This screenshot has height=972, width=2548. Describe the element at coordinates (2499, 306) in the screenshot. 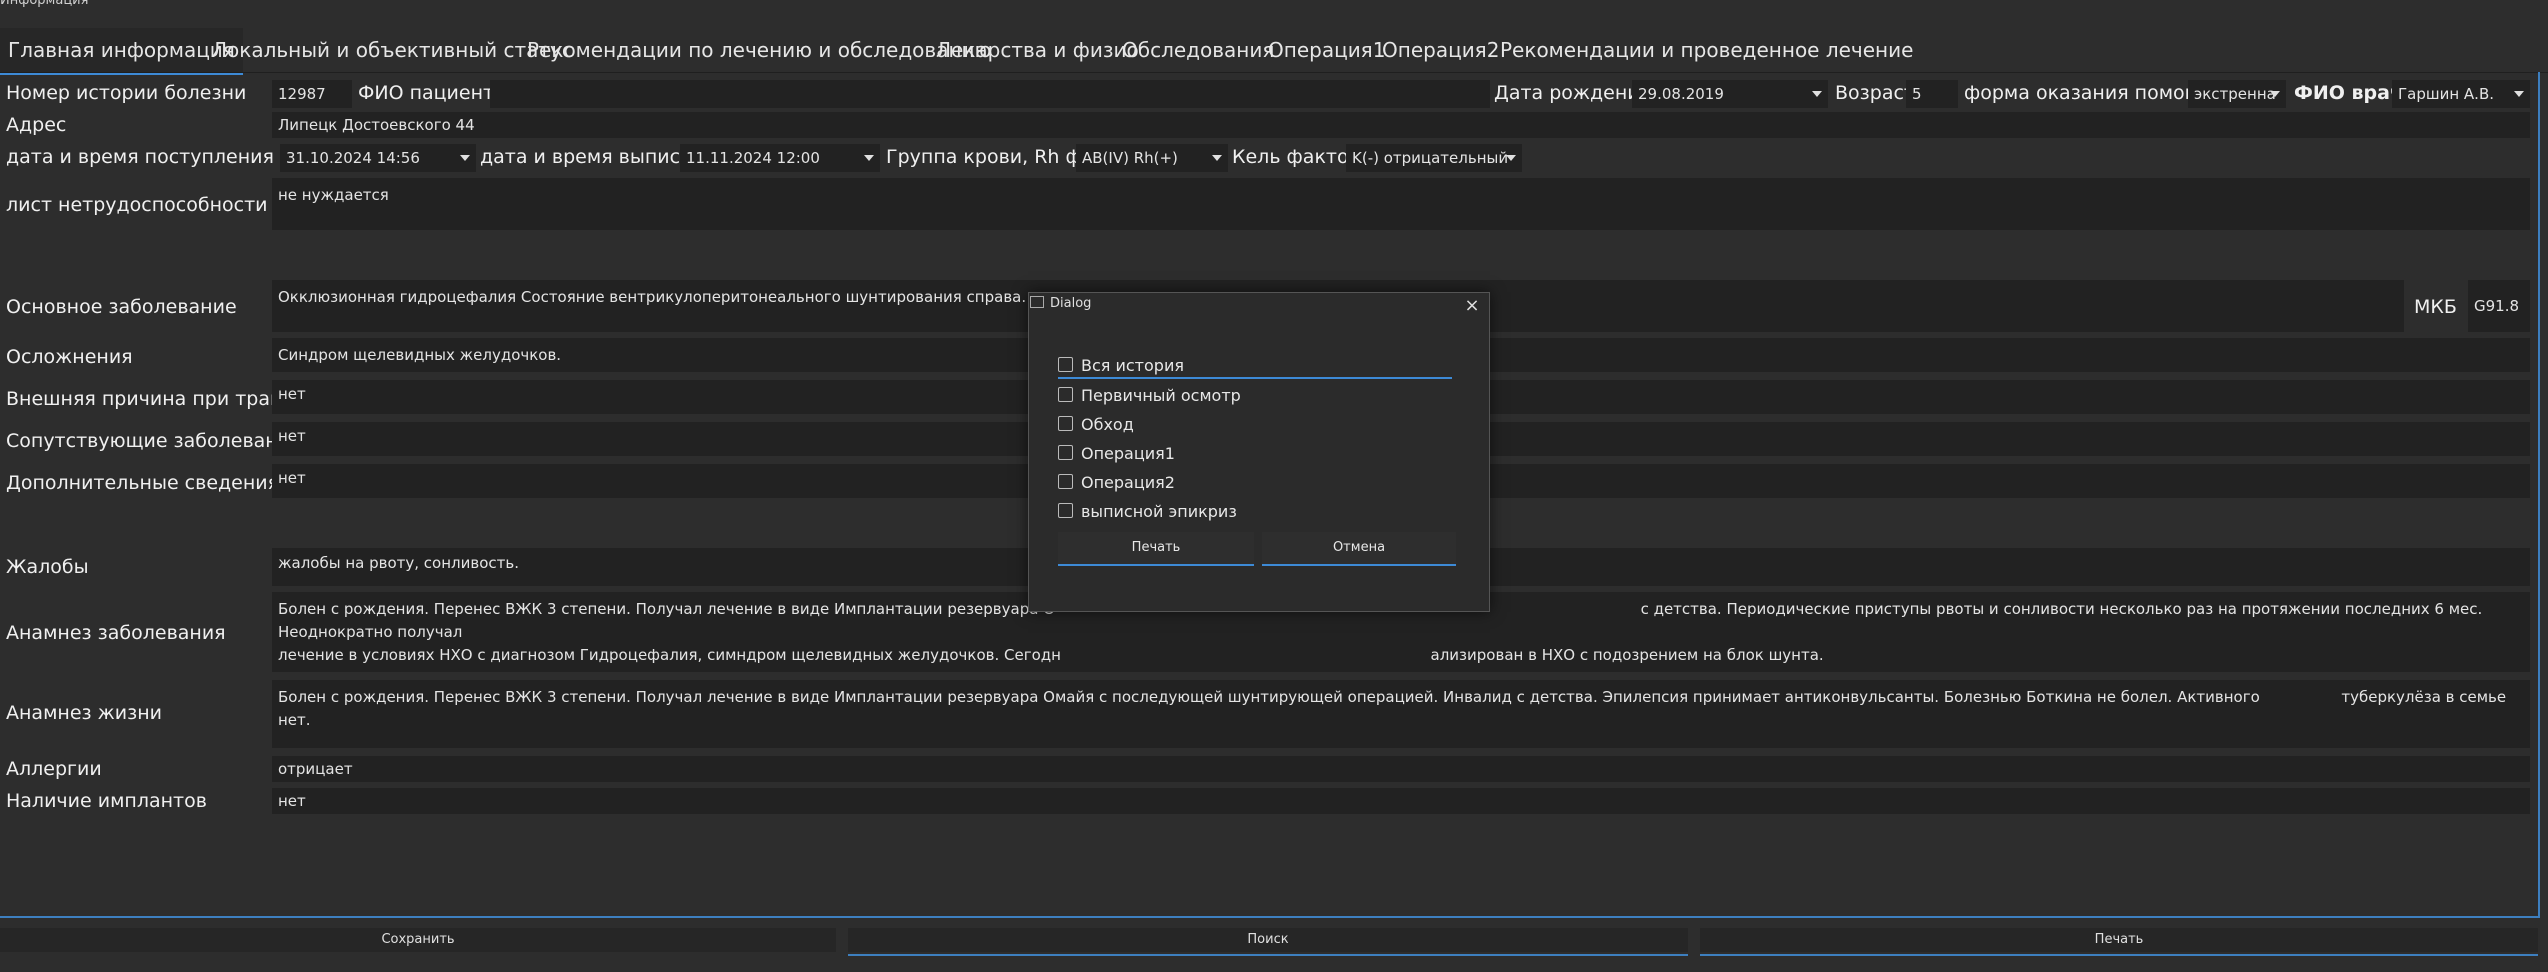

I see `mkb-input: G91.8` at that location.